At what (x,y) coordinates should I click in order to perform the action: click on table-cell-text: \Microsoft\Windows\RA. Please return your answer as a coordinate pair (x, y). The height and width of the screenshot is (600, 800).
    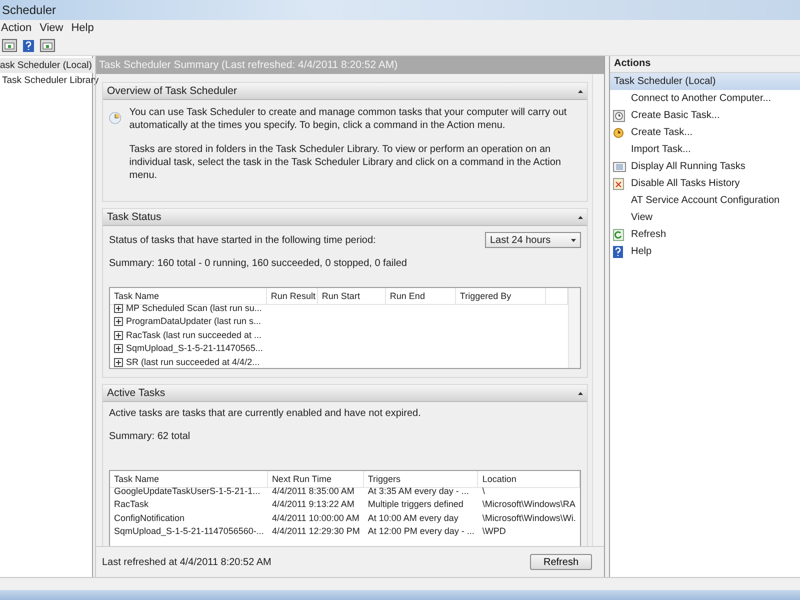
    Looking at the image, I should click on (528, 504).